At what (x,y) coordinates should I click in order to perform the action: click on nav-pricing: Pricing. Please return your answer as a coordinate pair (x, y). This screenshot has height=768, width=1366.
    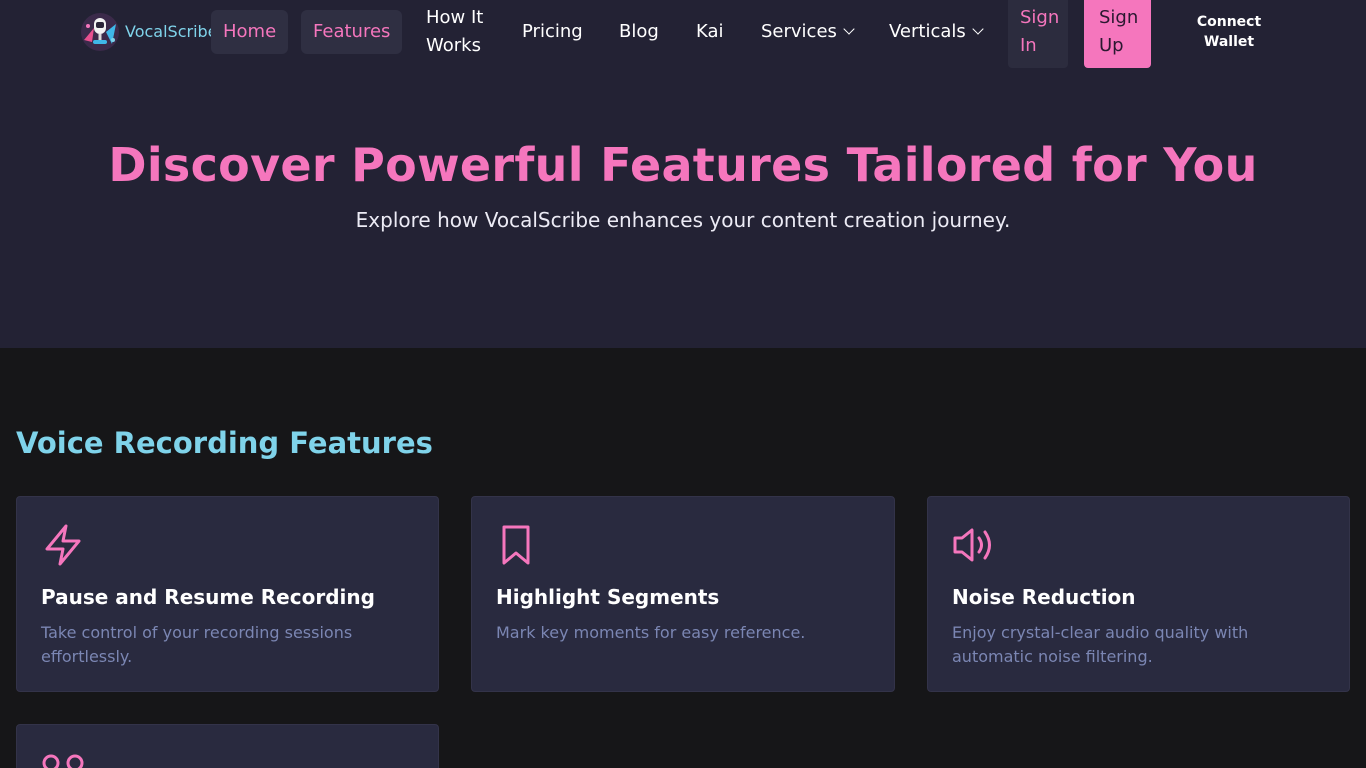
    Looking at the image, I should click on (552, 32).